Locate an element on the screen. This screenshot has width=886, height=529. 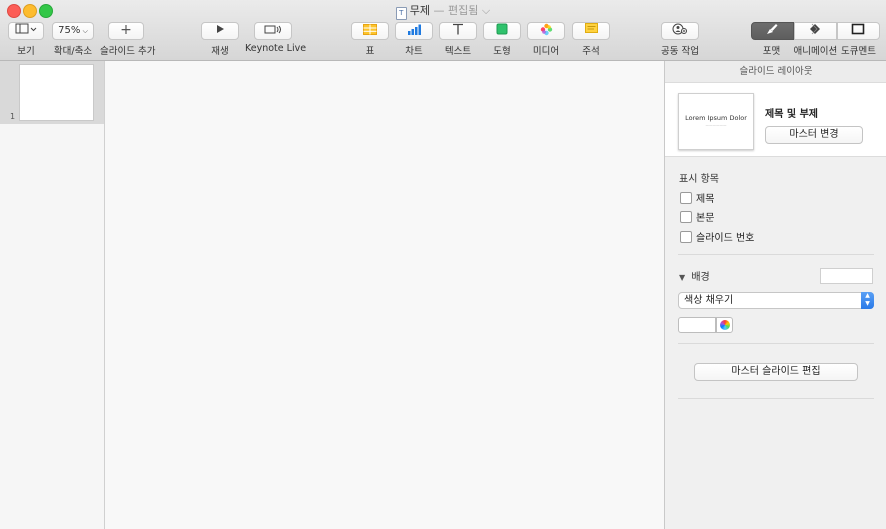
play-label: 재생 is located at coordinates (220, 51).